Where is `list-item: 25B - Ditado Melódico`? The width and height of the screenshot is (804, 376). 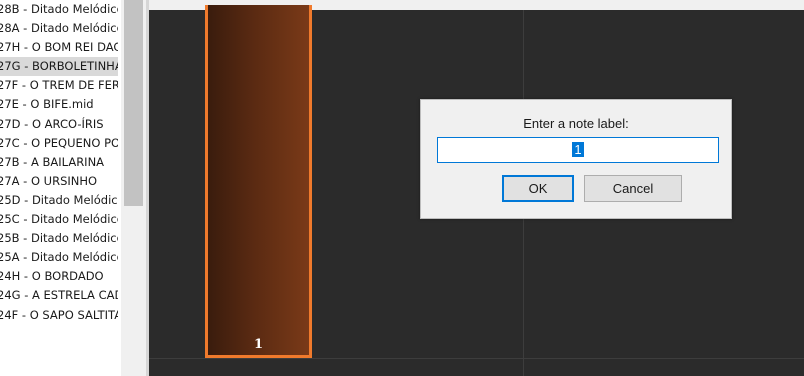
list-item: 25B - Ditado Melódico is located at coordinates (59, 238).